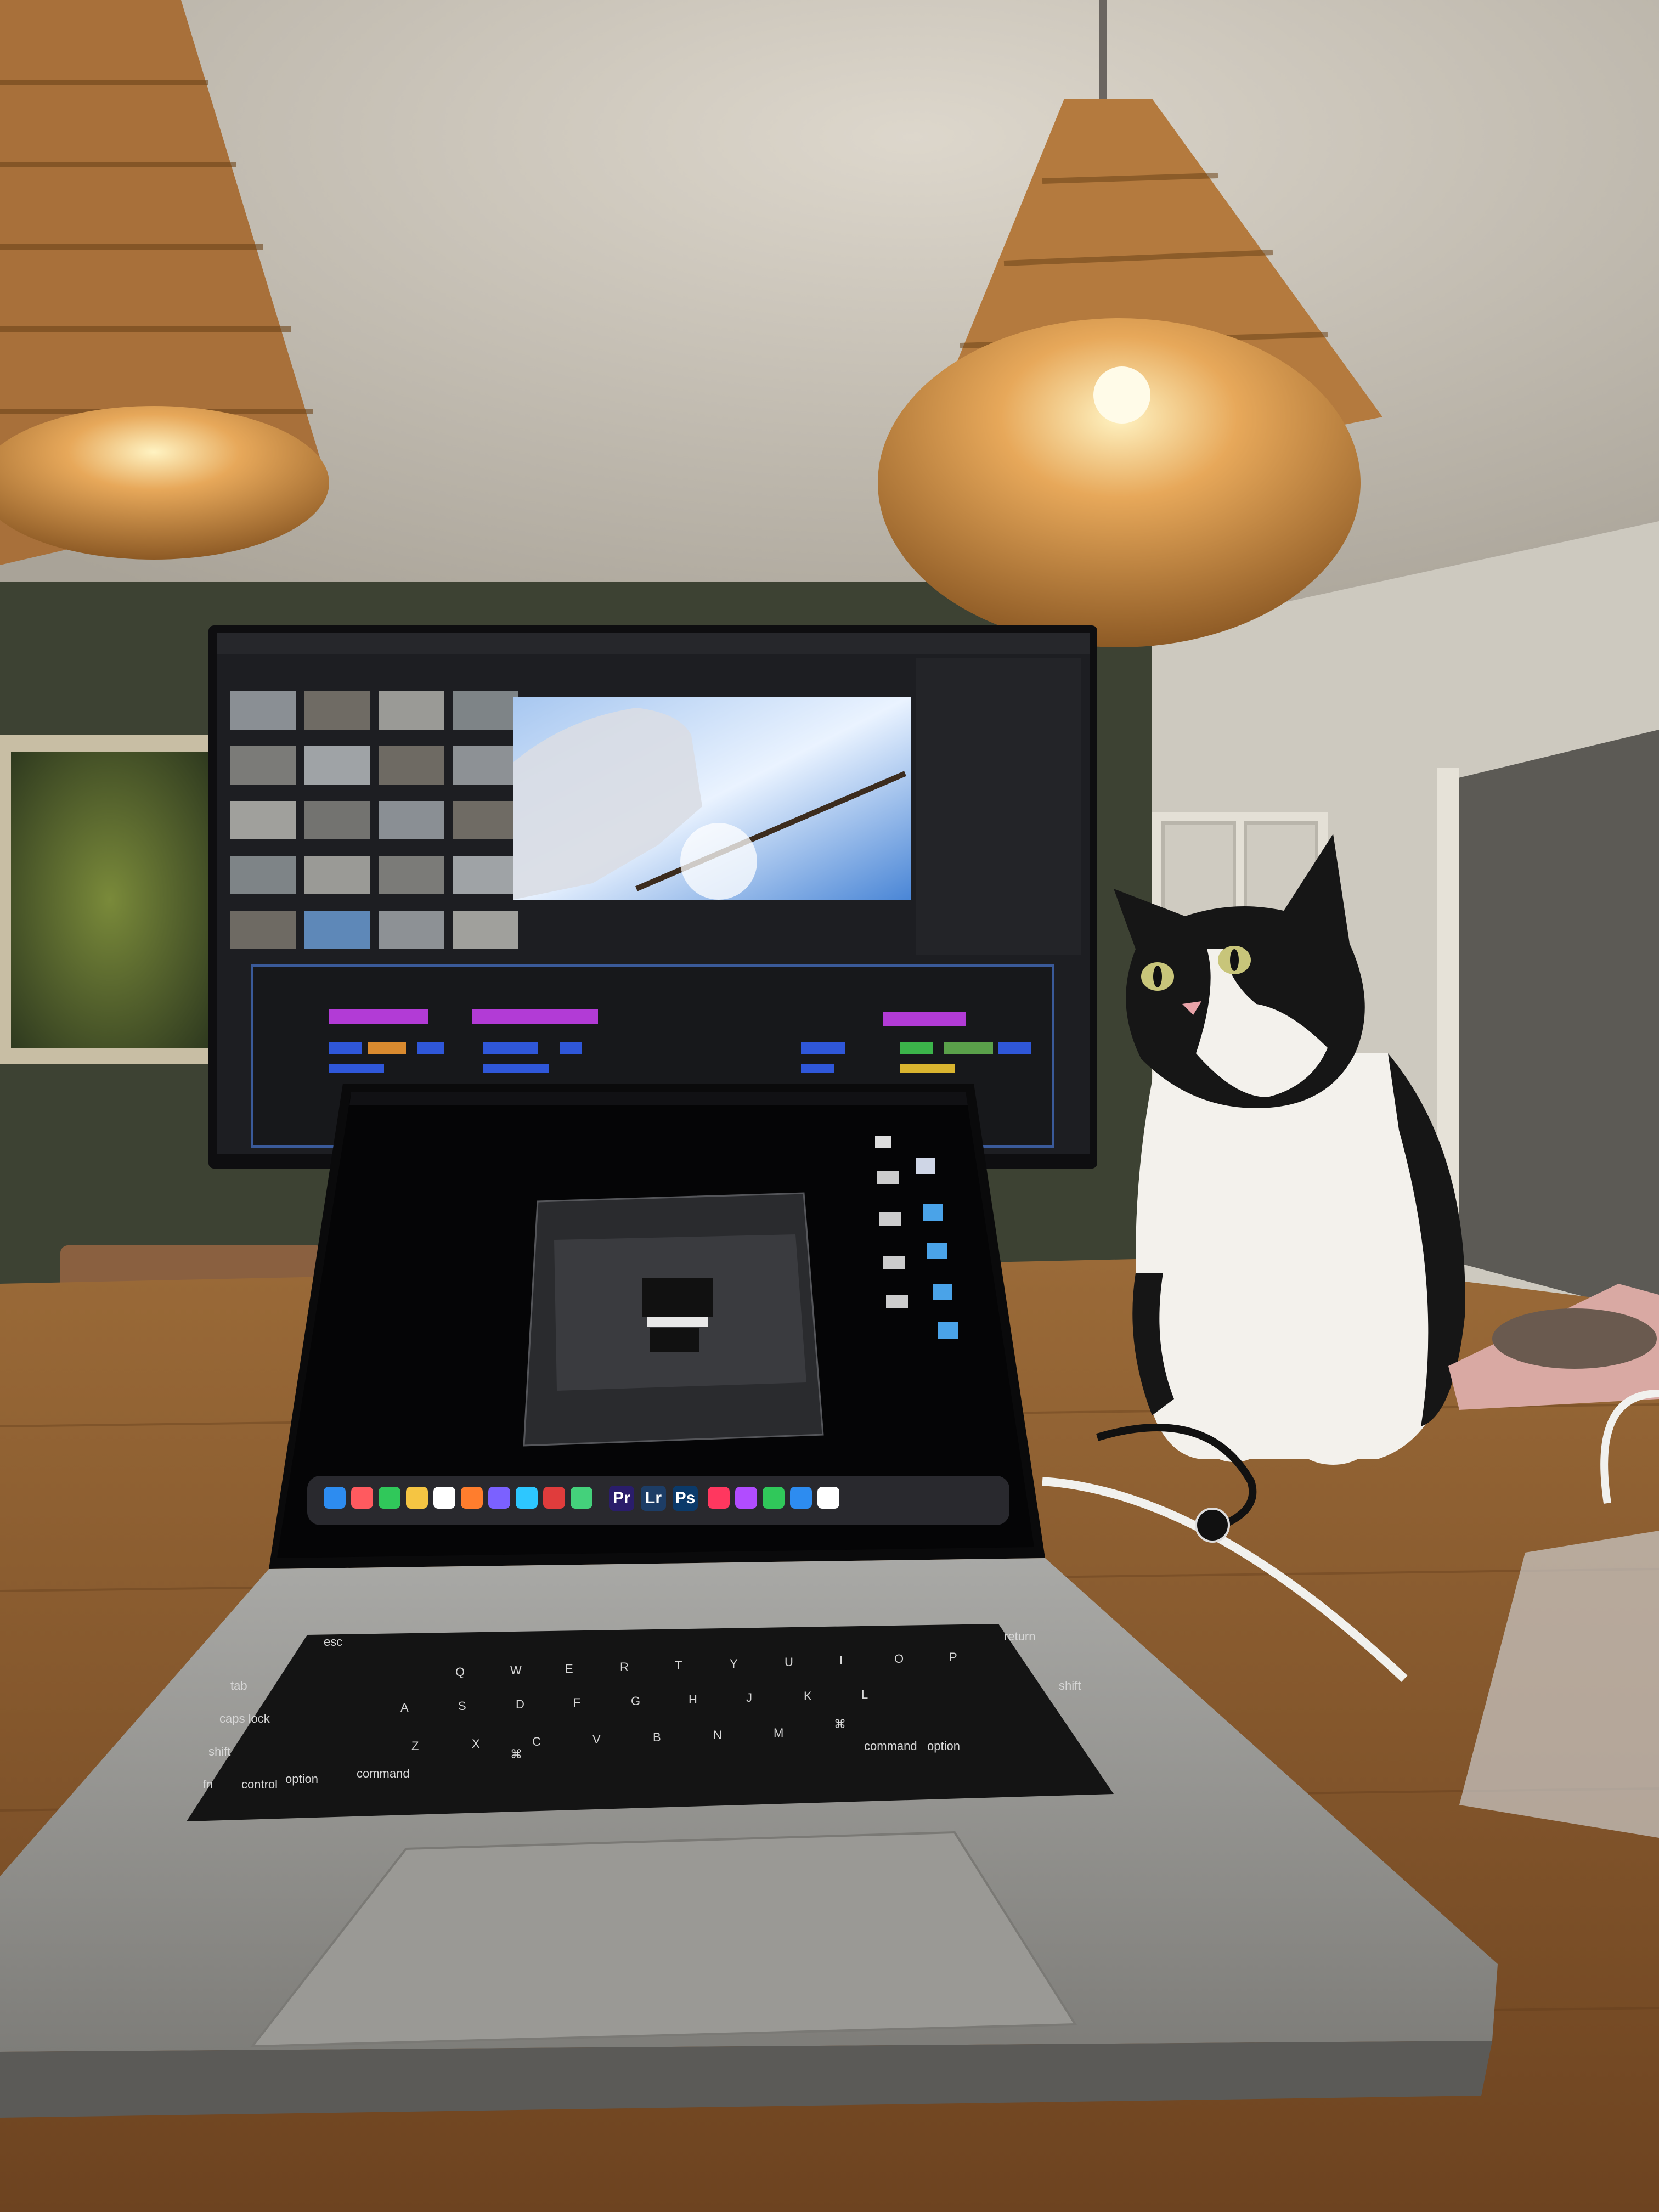  I want to click on keyboard-key-label: O, so click(899, 1659).